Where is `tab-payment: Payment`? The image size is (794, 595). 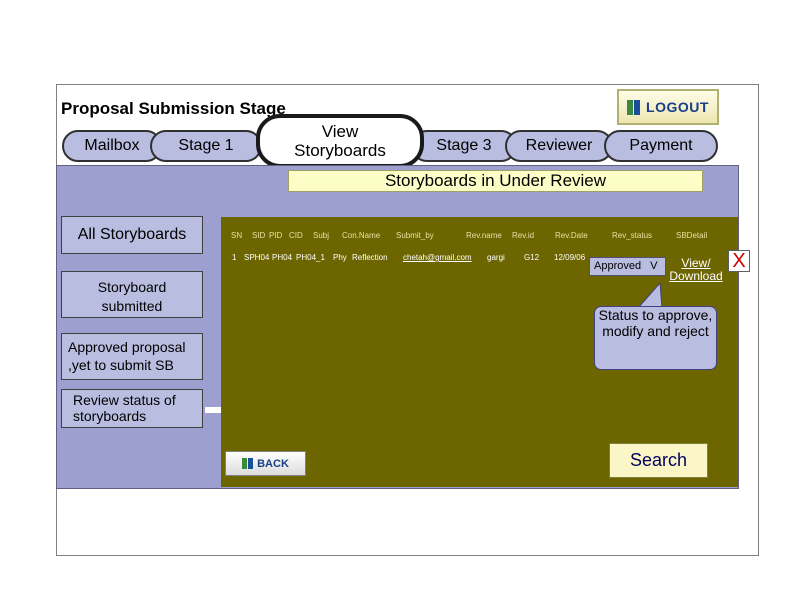 tab-payment: Payment is located at coordinates (661, 146).